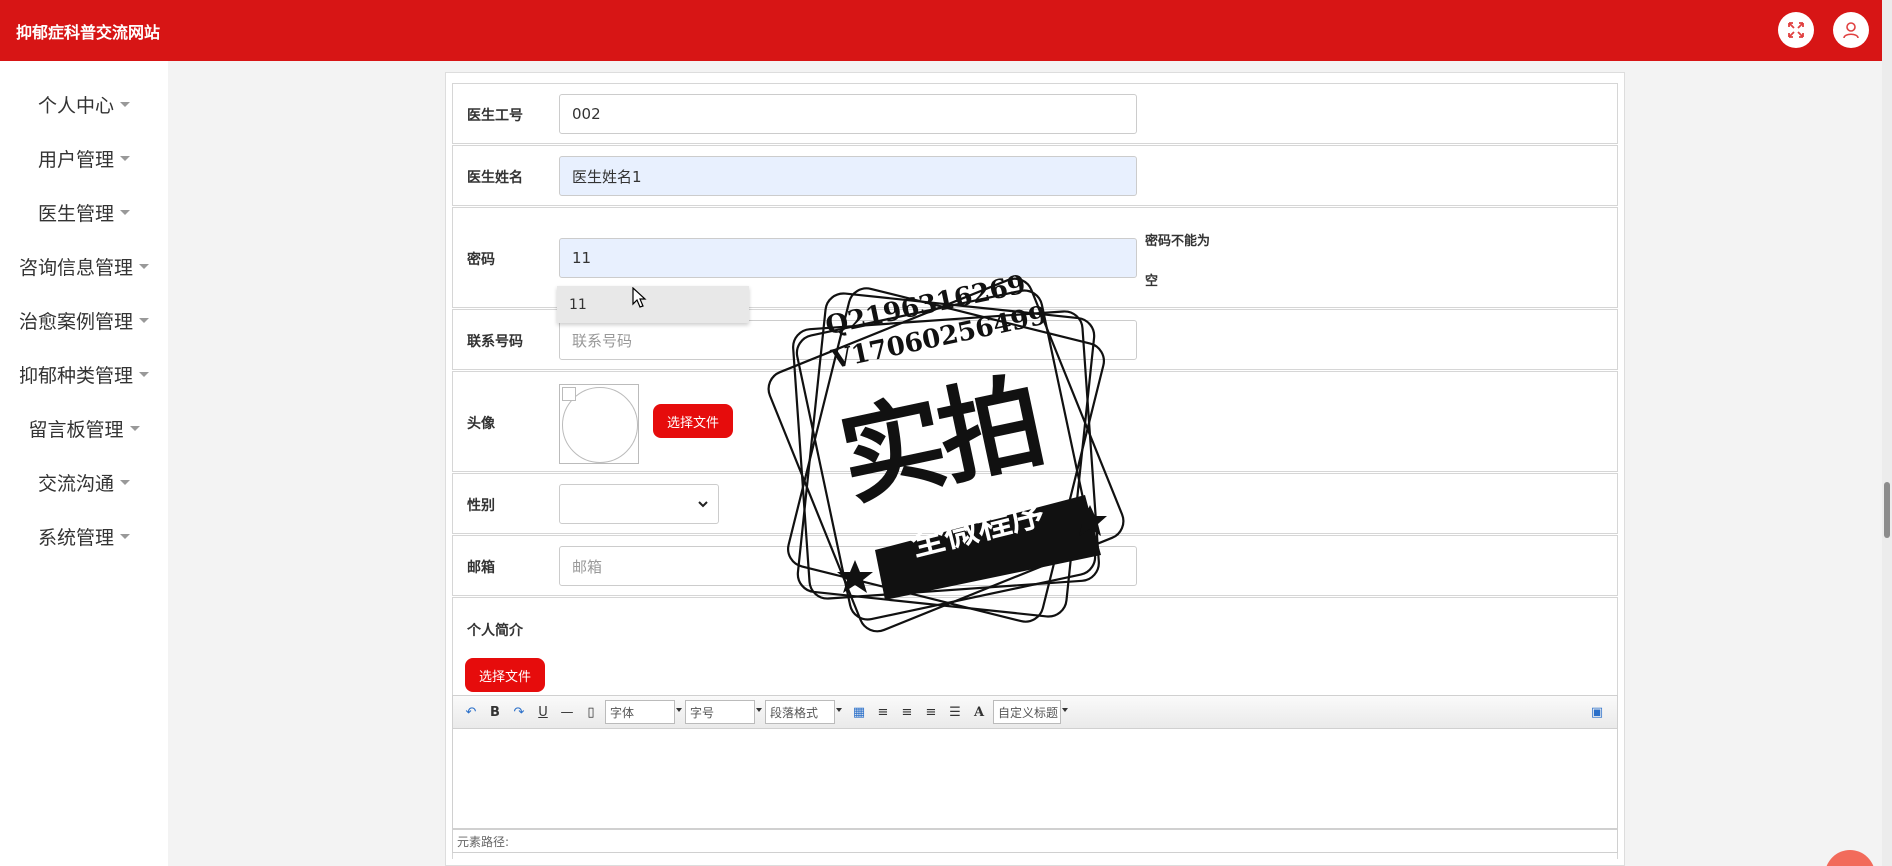 Image resolution: width=1892 pixels, height=866 pixels. I want to click on custom-title-select: 自定义标题, so click(1030, 712).